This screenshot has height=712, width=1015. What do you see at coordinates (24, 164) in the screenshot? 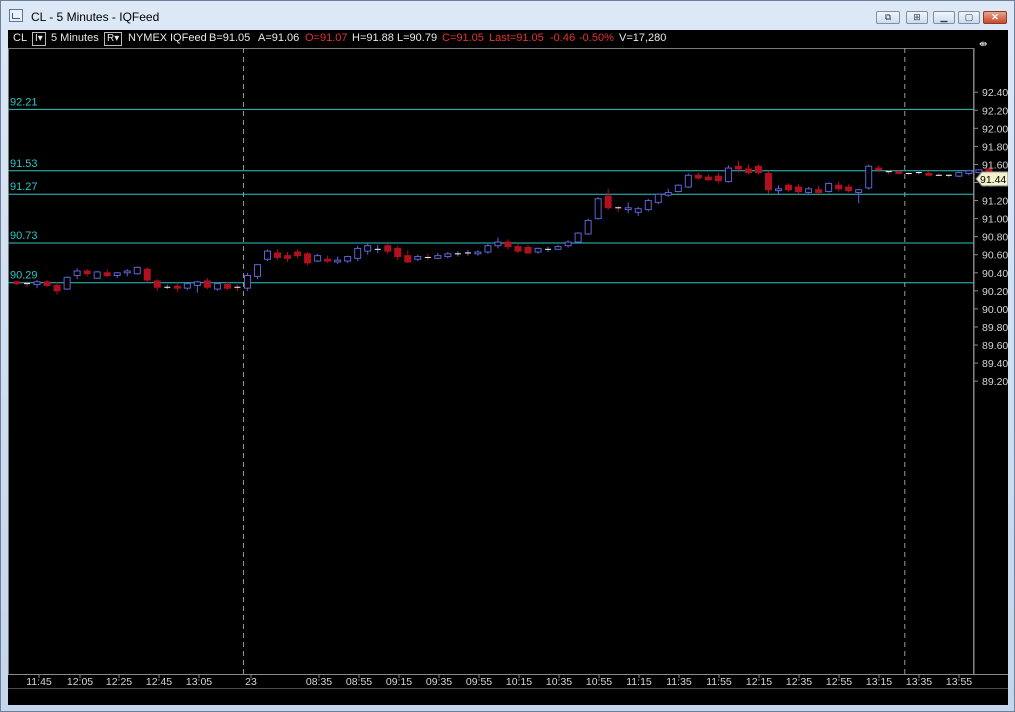
I see `level-label: 91.53` at bounding box center [24, 164].